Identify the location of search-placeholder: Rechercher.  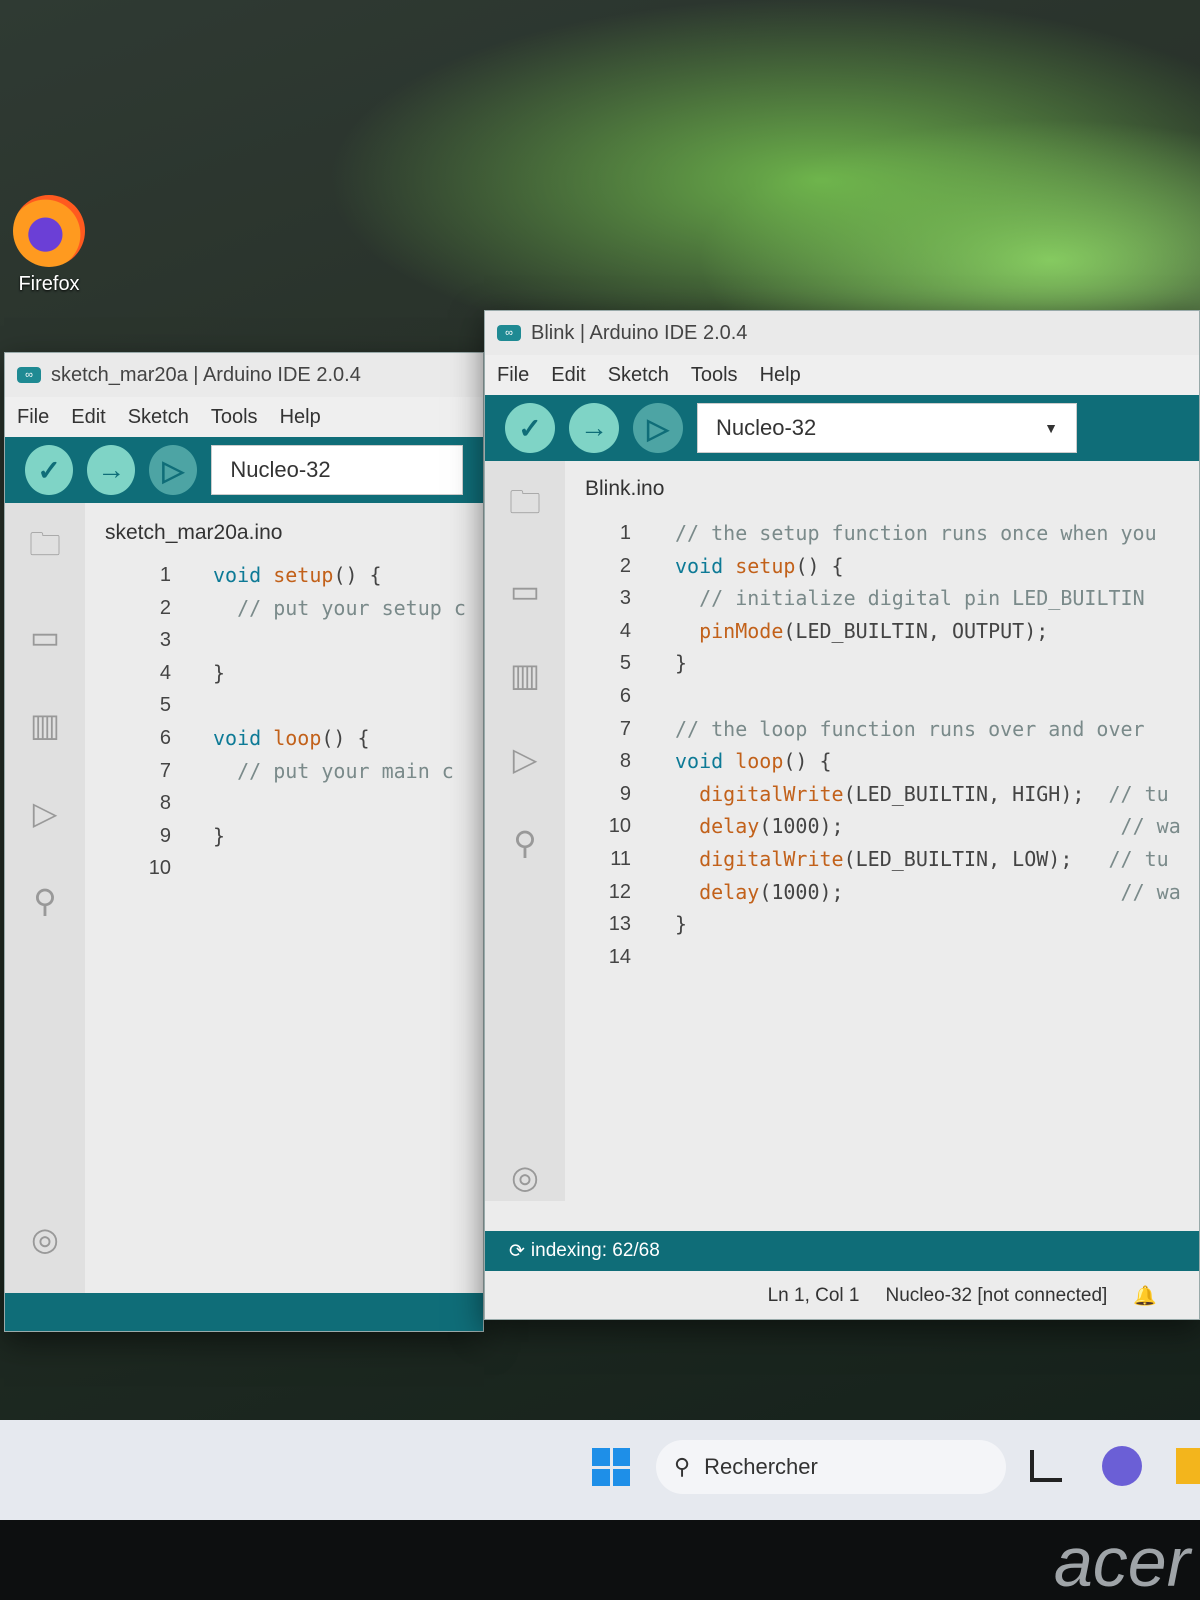
(761, 1466).